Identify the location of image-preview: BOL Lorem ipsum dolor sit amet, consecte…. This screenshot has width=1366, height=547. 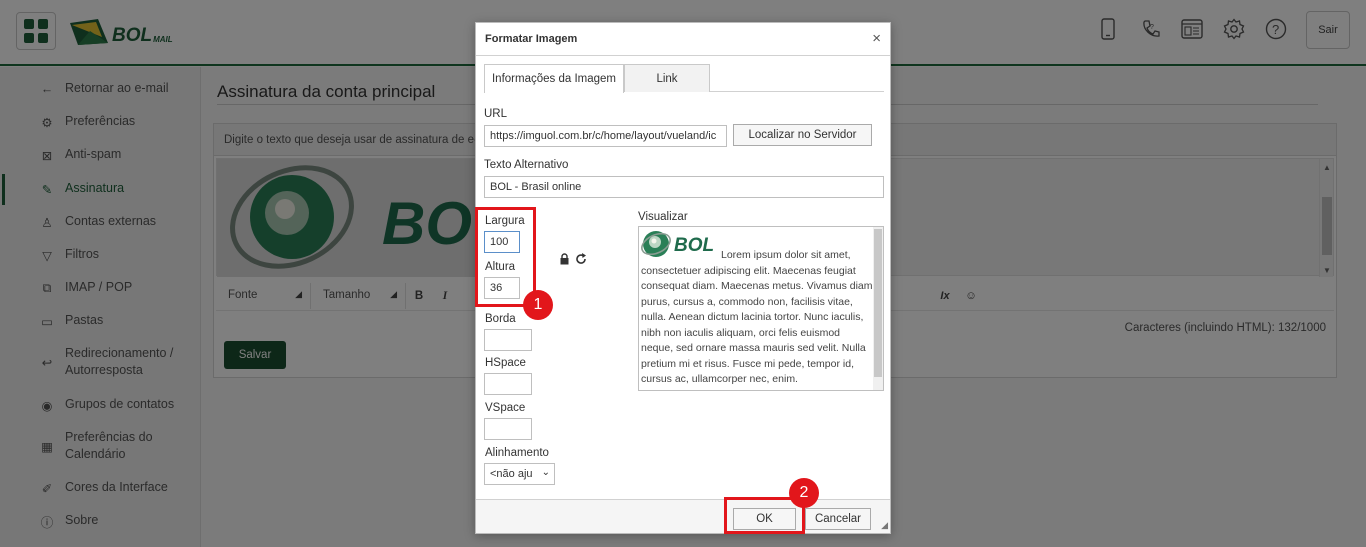
(761, 308).